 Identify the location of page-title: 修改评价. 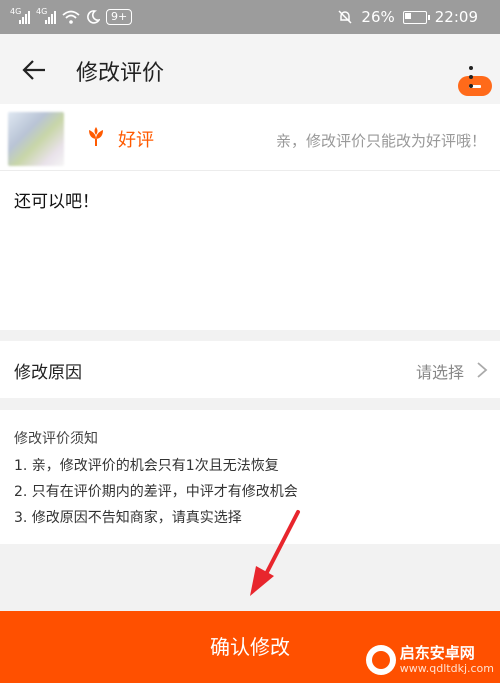
(120, 73).